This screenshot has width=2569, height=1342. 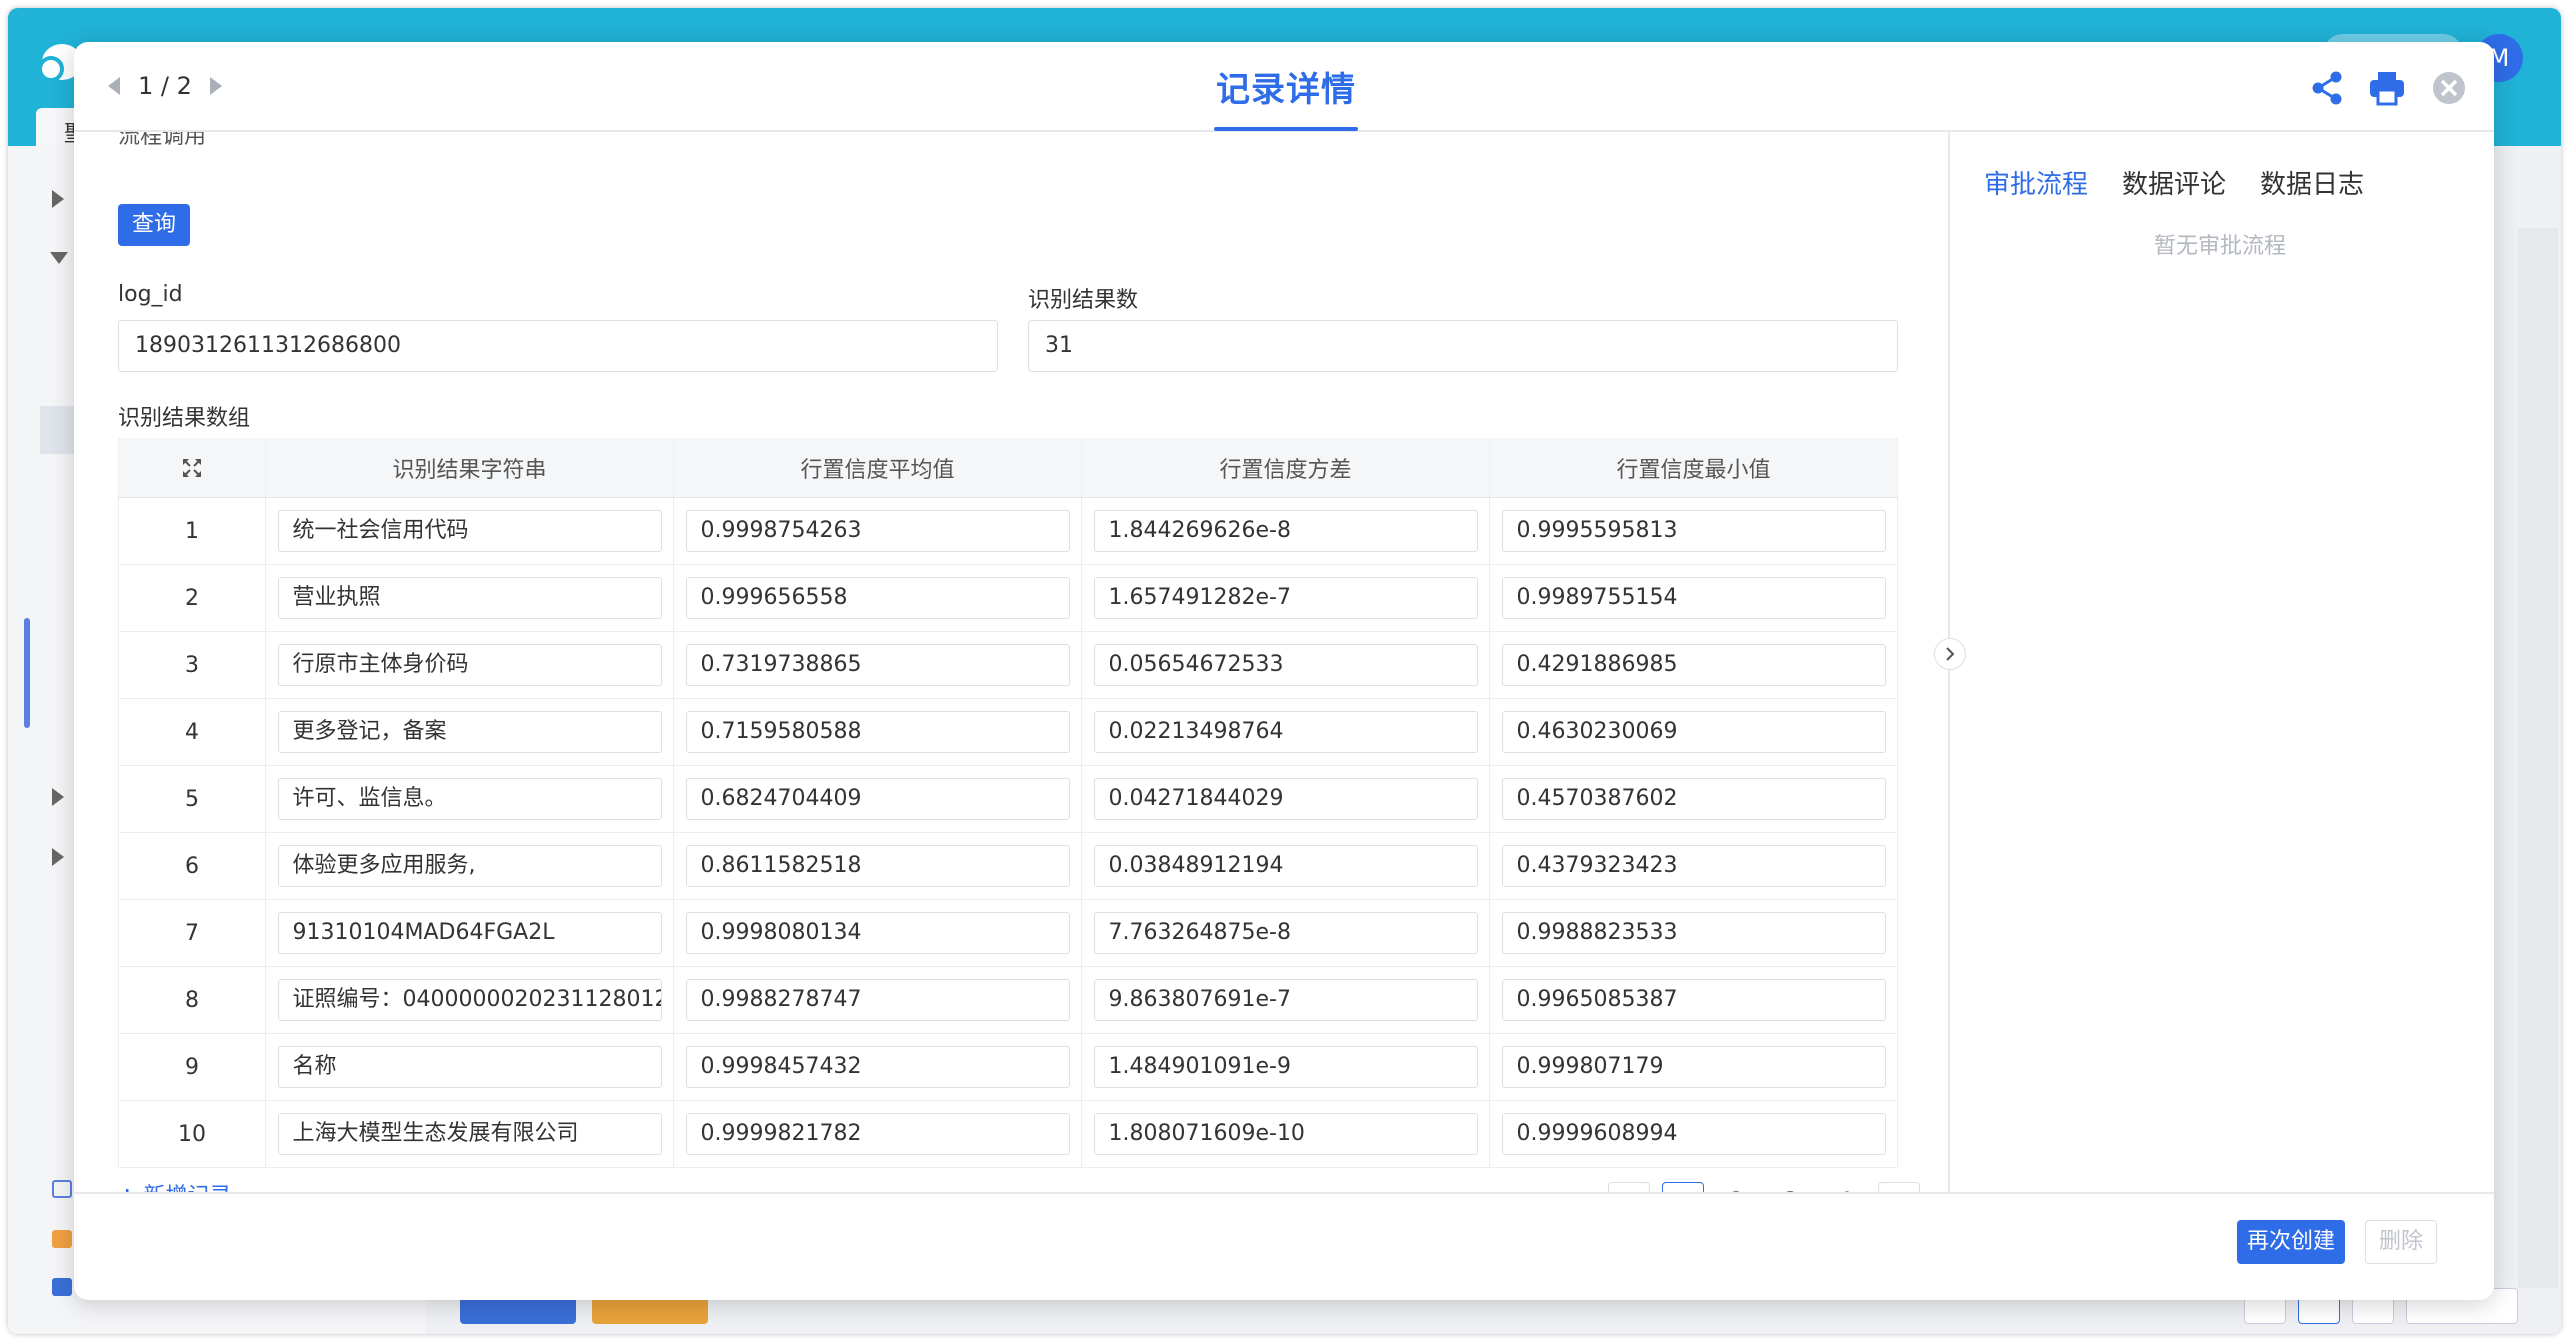 What do you see at coordinates (162, 140) in the screenshot?
I see `section-label-flow: 流程调用` at bounding box center [162, 140].